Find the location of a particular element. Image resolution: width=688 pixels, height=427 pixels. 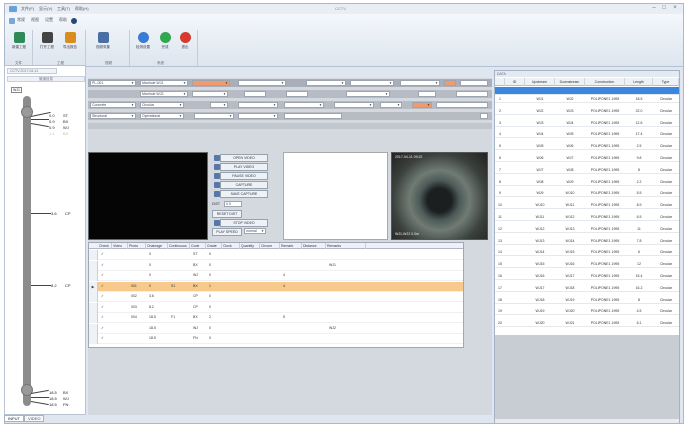

export-button: 导出报告 is located at coordinates (70, 44).